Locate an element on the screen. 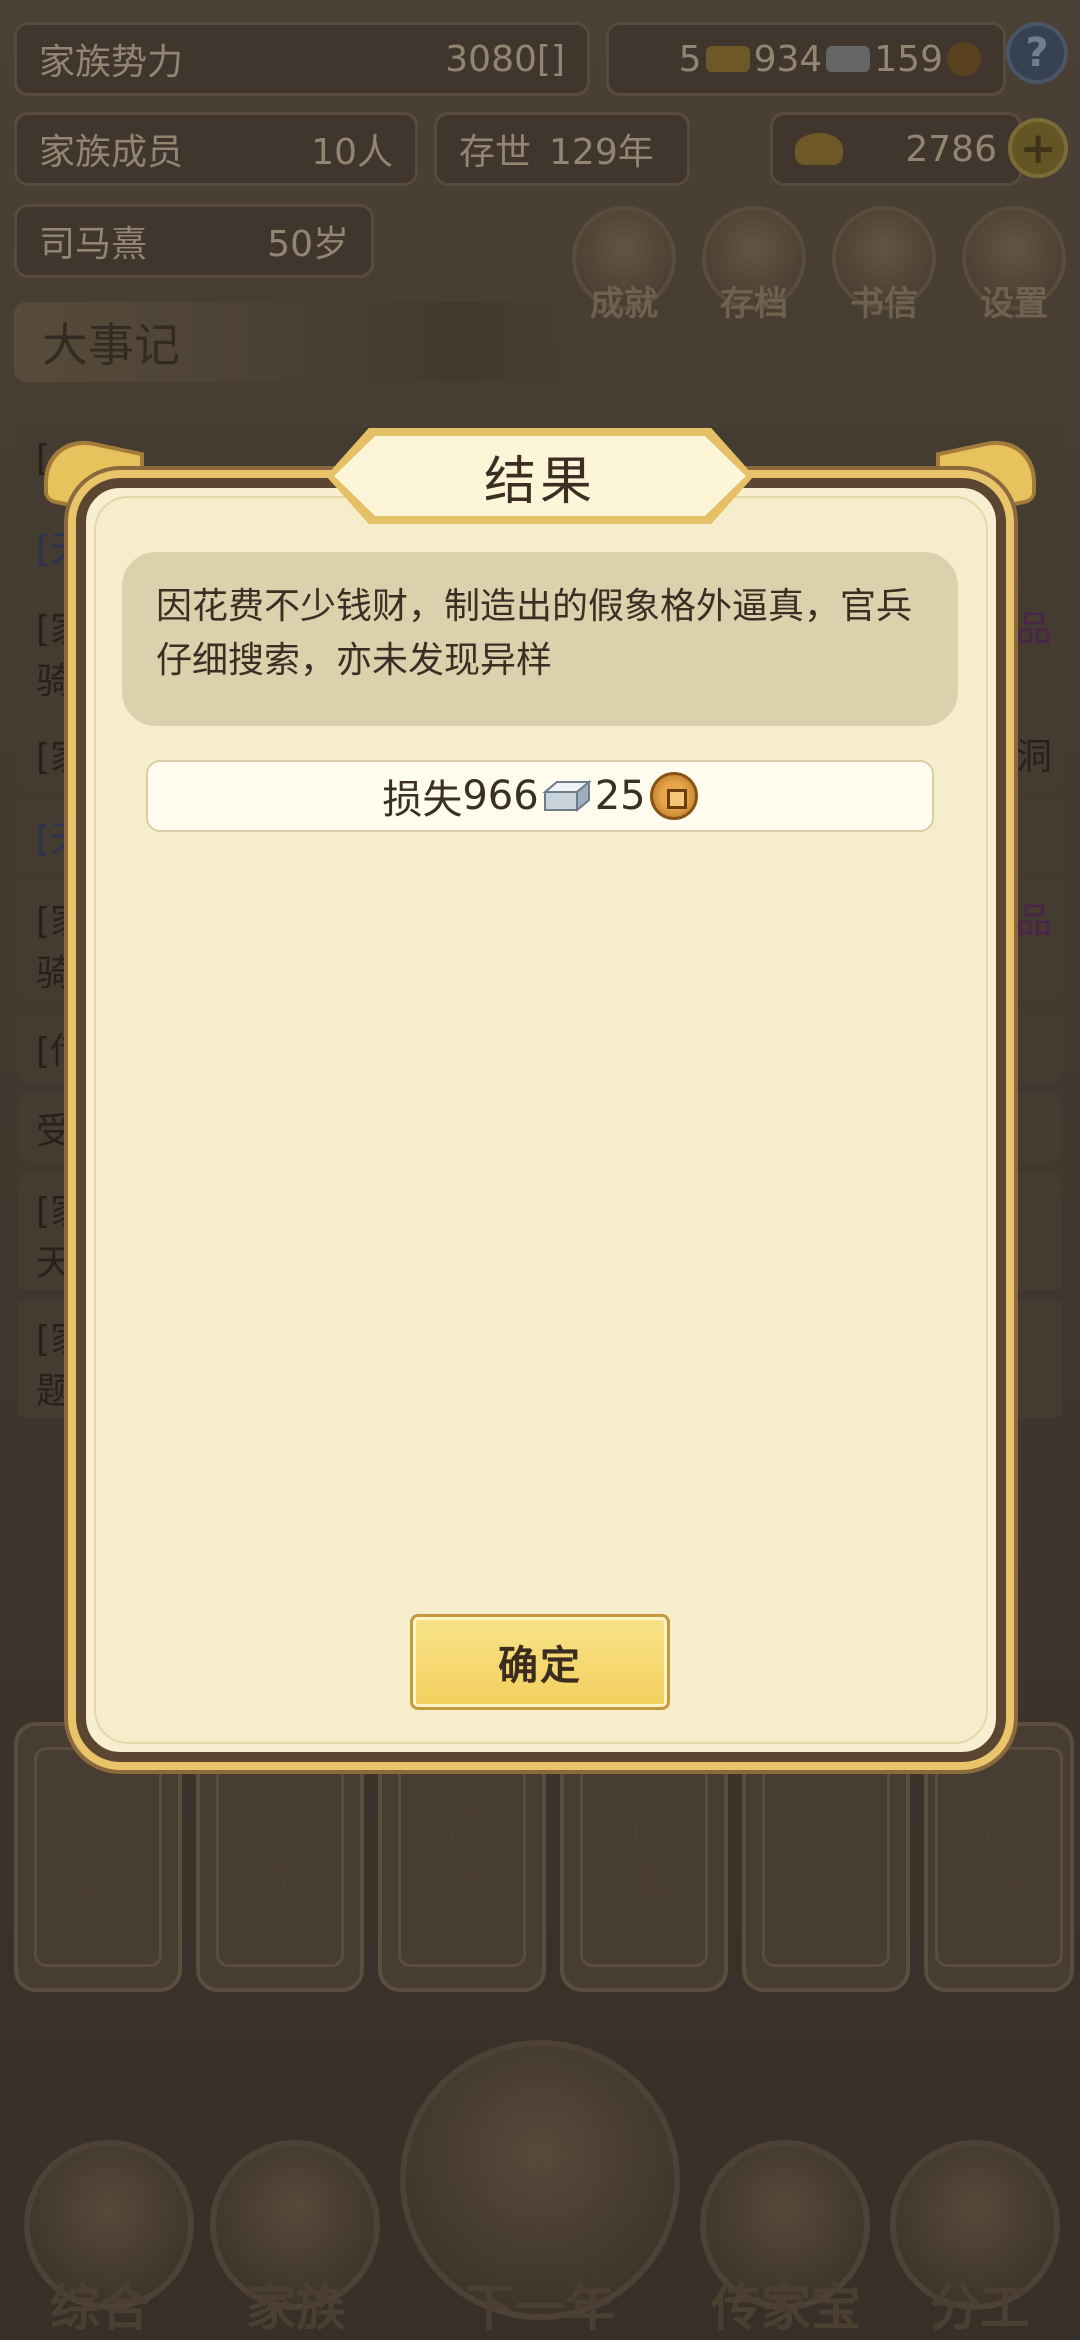  dialog-title: 结果 is located at coordinates (539, 481).